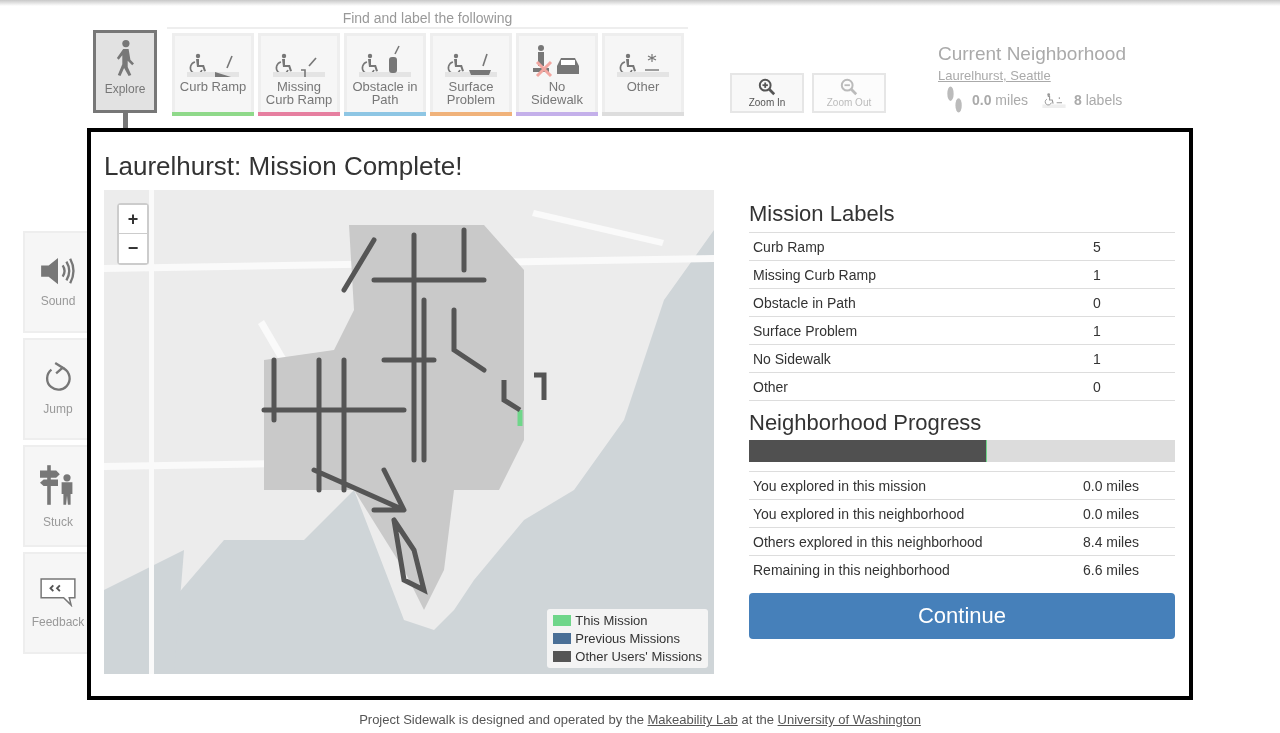 The image size is (1280, 733). What do you see at coordinates (125, 58) in the screenshot?
I see `walking-person-icon` at bounding box center [125, 58].